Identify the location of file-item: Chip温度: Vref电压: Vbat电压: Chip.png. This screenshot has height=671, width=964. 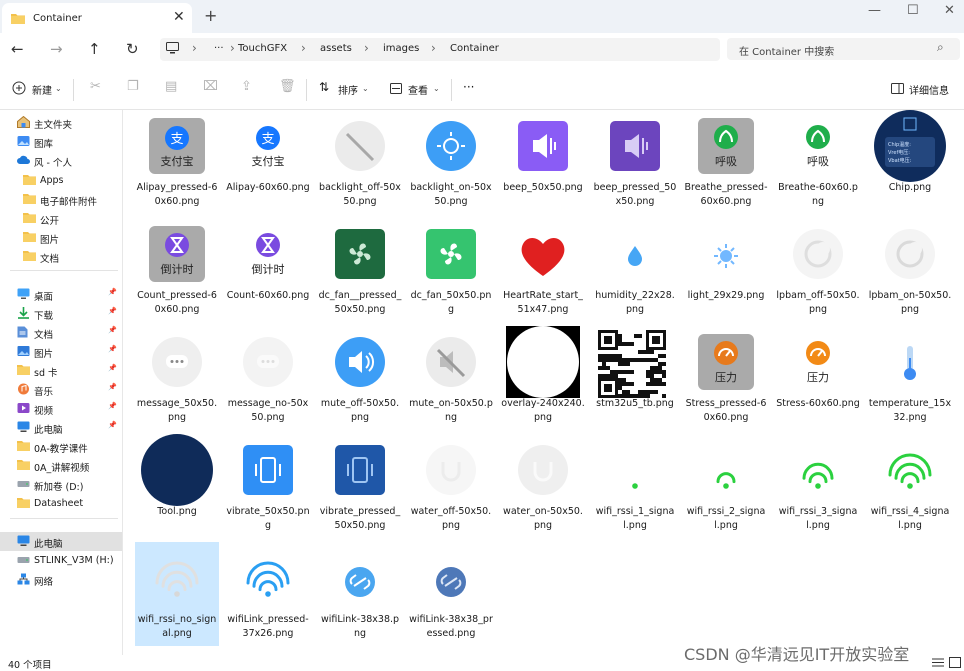
(910, 162).